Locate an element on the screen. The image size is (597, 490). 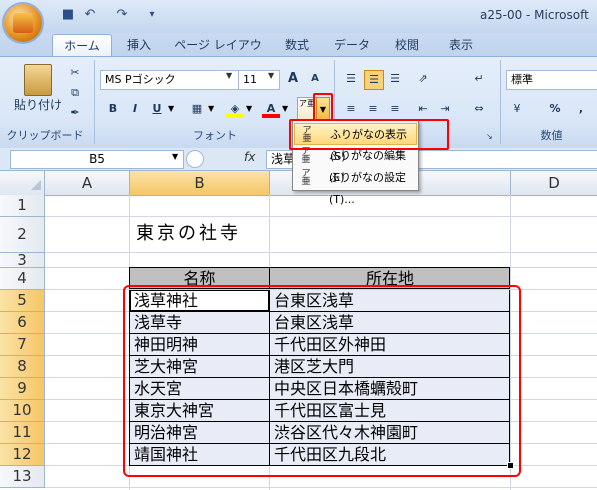
borders-icon: ▦ is located at coordinates (197, 109).